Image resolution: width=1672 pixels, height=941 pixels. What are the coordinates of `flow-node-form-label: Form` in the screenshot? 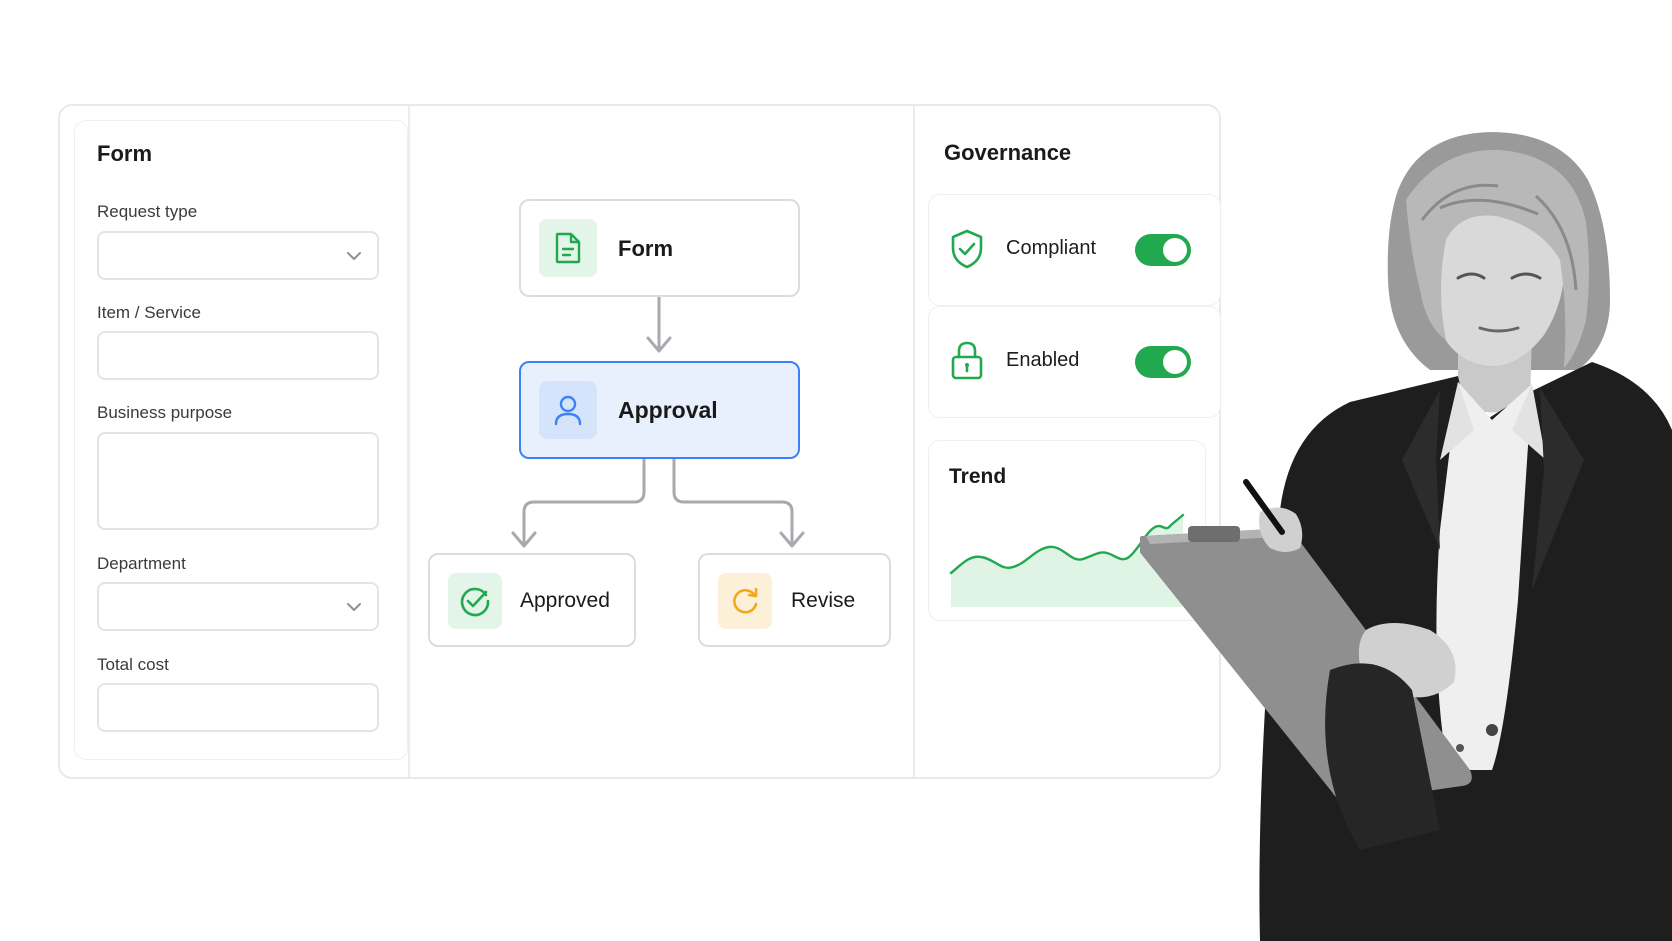 It's located at (645, 248).